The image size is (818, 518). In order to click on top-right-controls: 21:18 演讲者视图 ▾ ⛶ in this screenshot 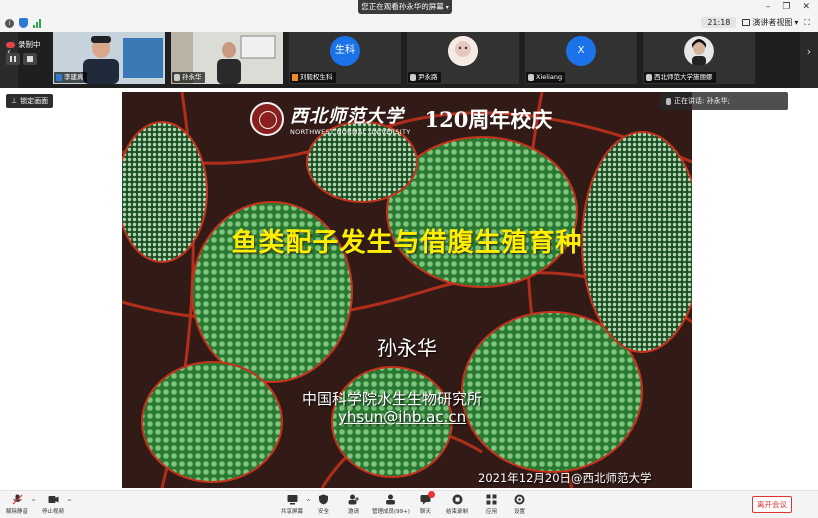, I will do `click(755, 22)`.